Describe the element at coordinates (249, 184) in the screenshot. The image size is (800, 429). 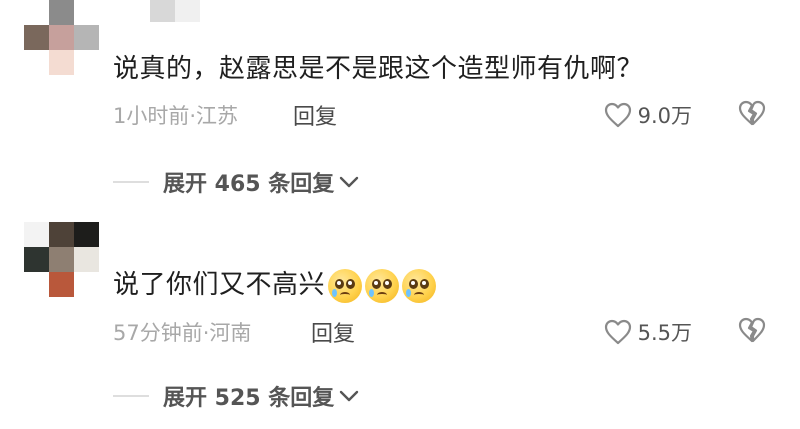
I see `expand-replies-label: 展开 465 条回复` at that location.